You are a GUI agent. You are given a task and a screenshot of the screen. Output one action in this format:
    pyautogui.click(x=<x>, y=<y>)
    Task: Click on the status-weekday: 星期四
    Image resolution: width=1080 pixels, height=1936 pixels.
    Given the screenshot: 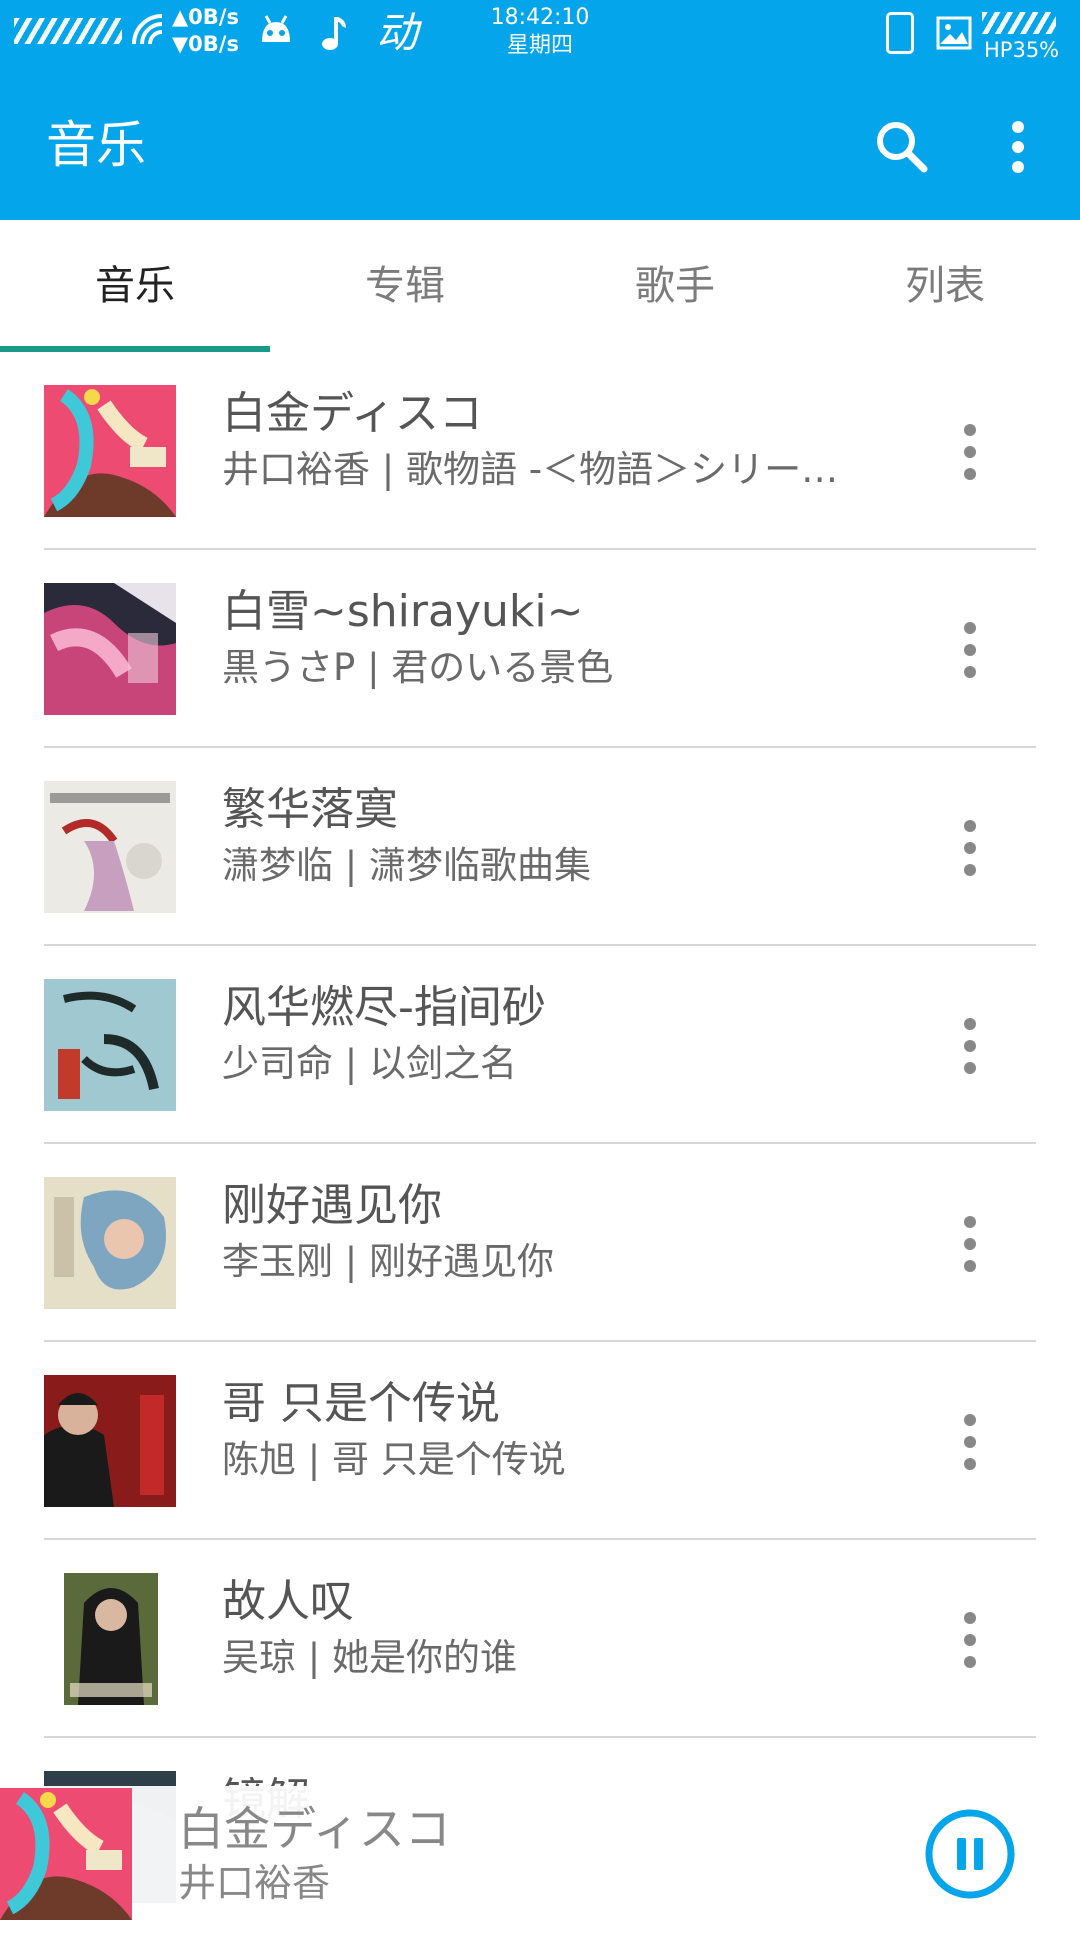 What is the action you would take?
    pyautogui.click(x=539, y=45)
    